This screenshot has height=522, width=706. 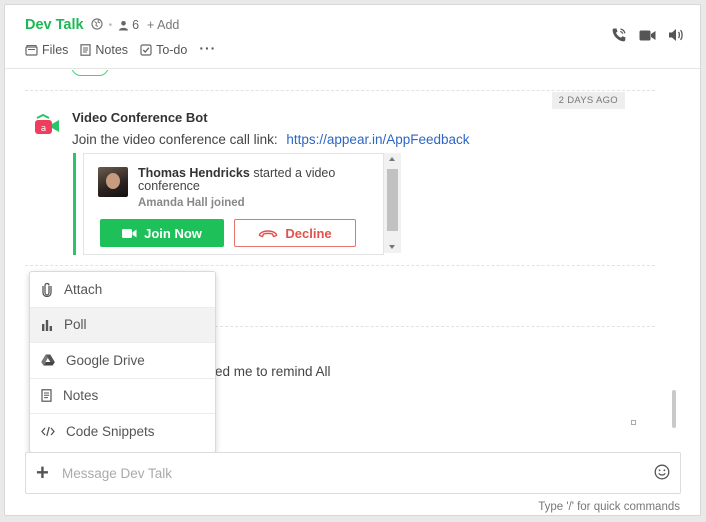 I want to click on date-badge: 2 DAYS AGO, so click(x=588, y=100).